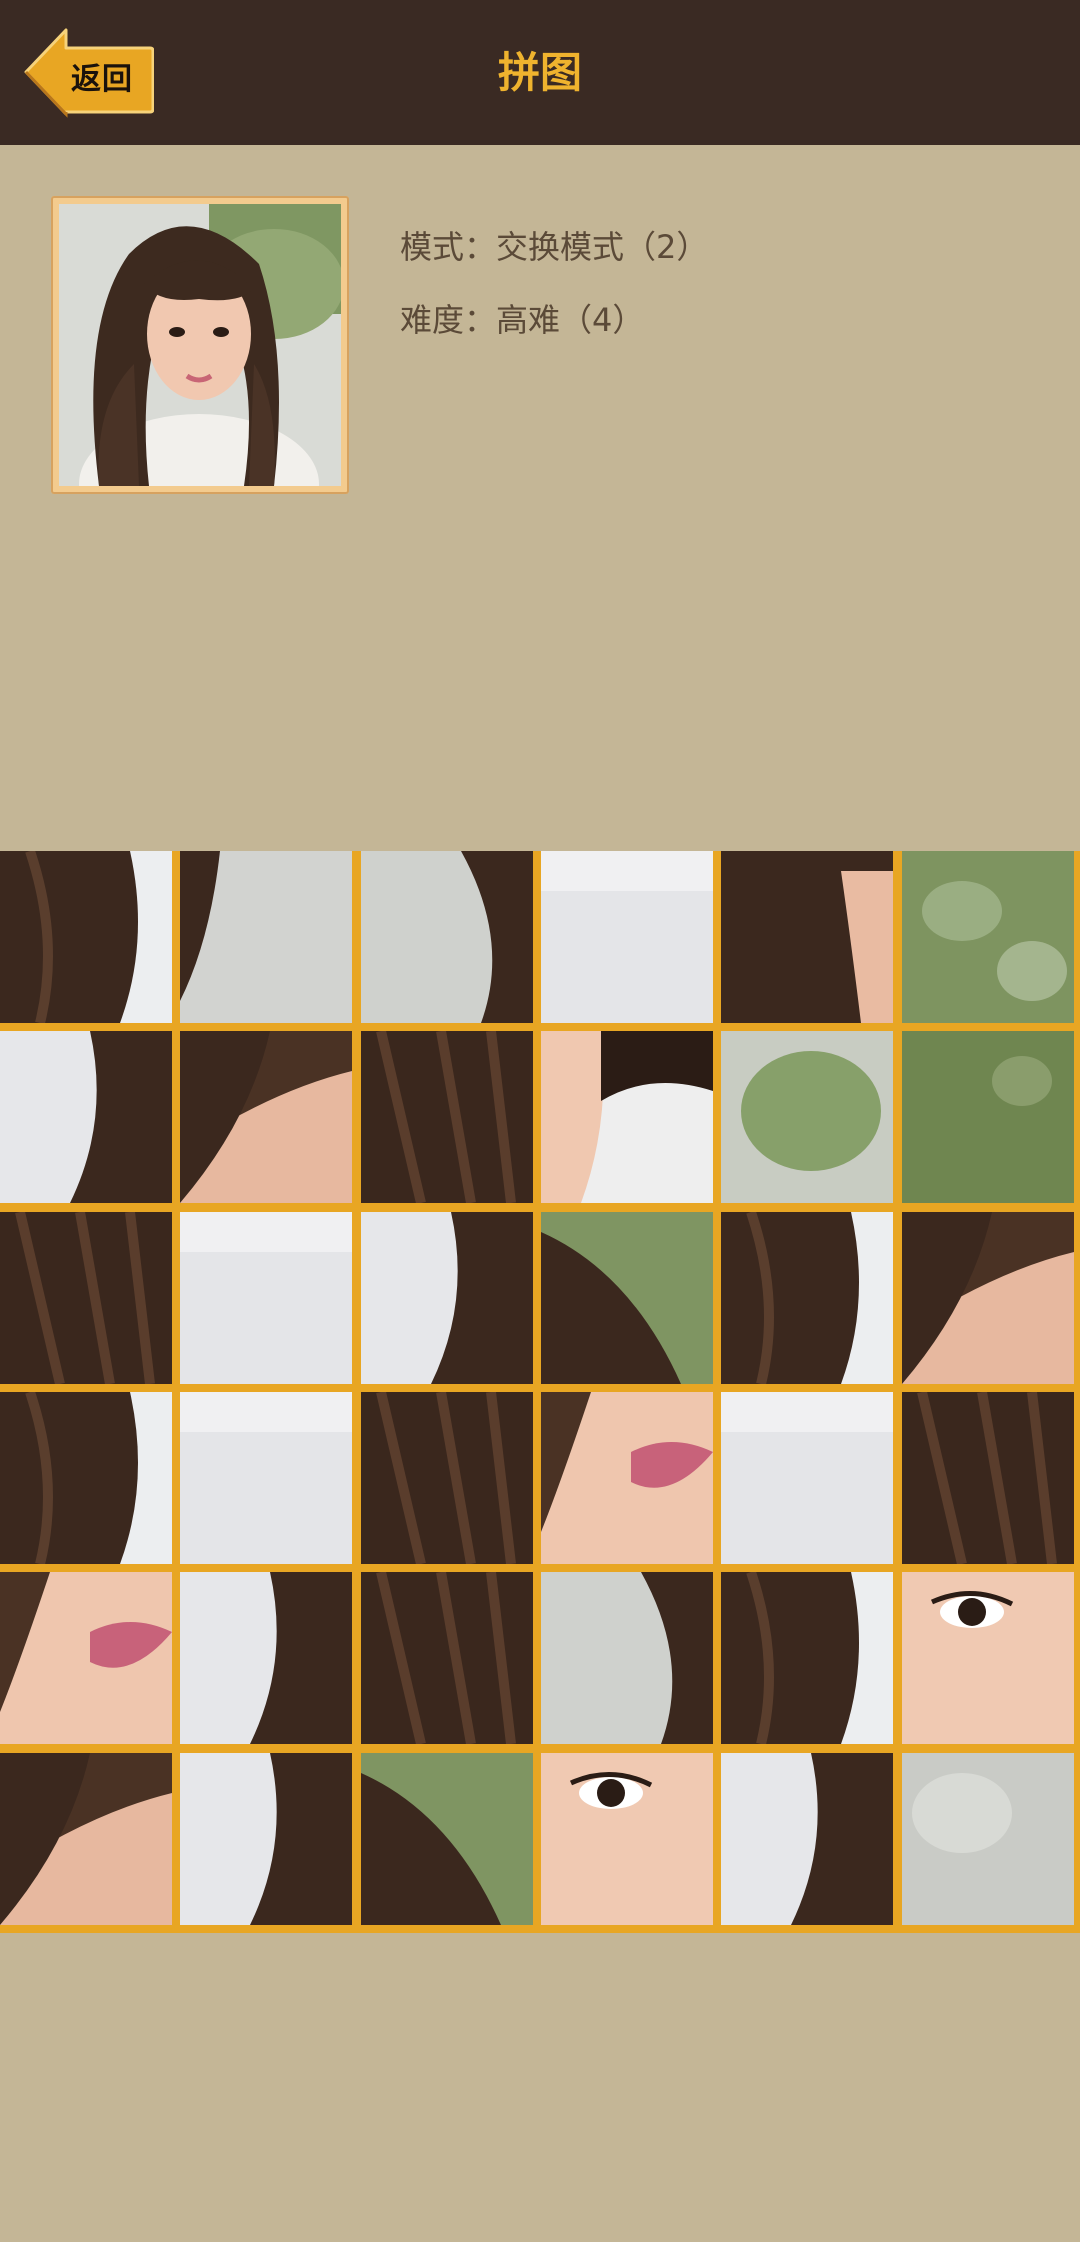 The width and height of the screenshot is (1080, 2242). I want to click on portrait-image, so click(200, 345).